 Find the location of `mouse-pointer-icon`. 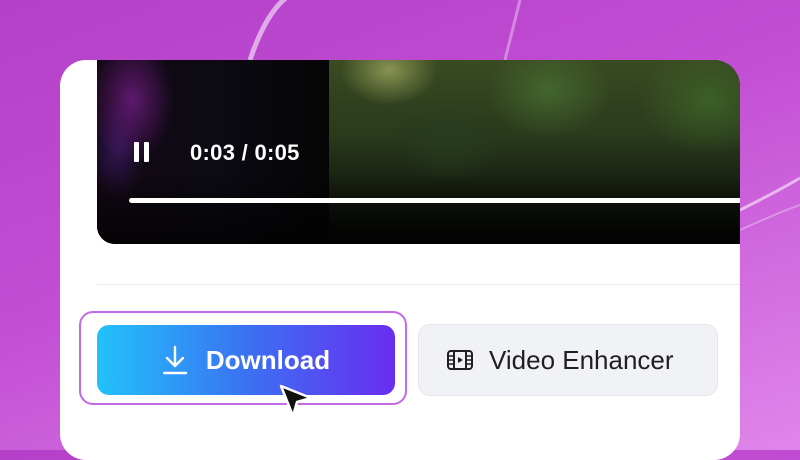

mouse-pointer-icon is located at coordinates (296, 401).